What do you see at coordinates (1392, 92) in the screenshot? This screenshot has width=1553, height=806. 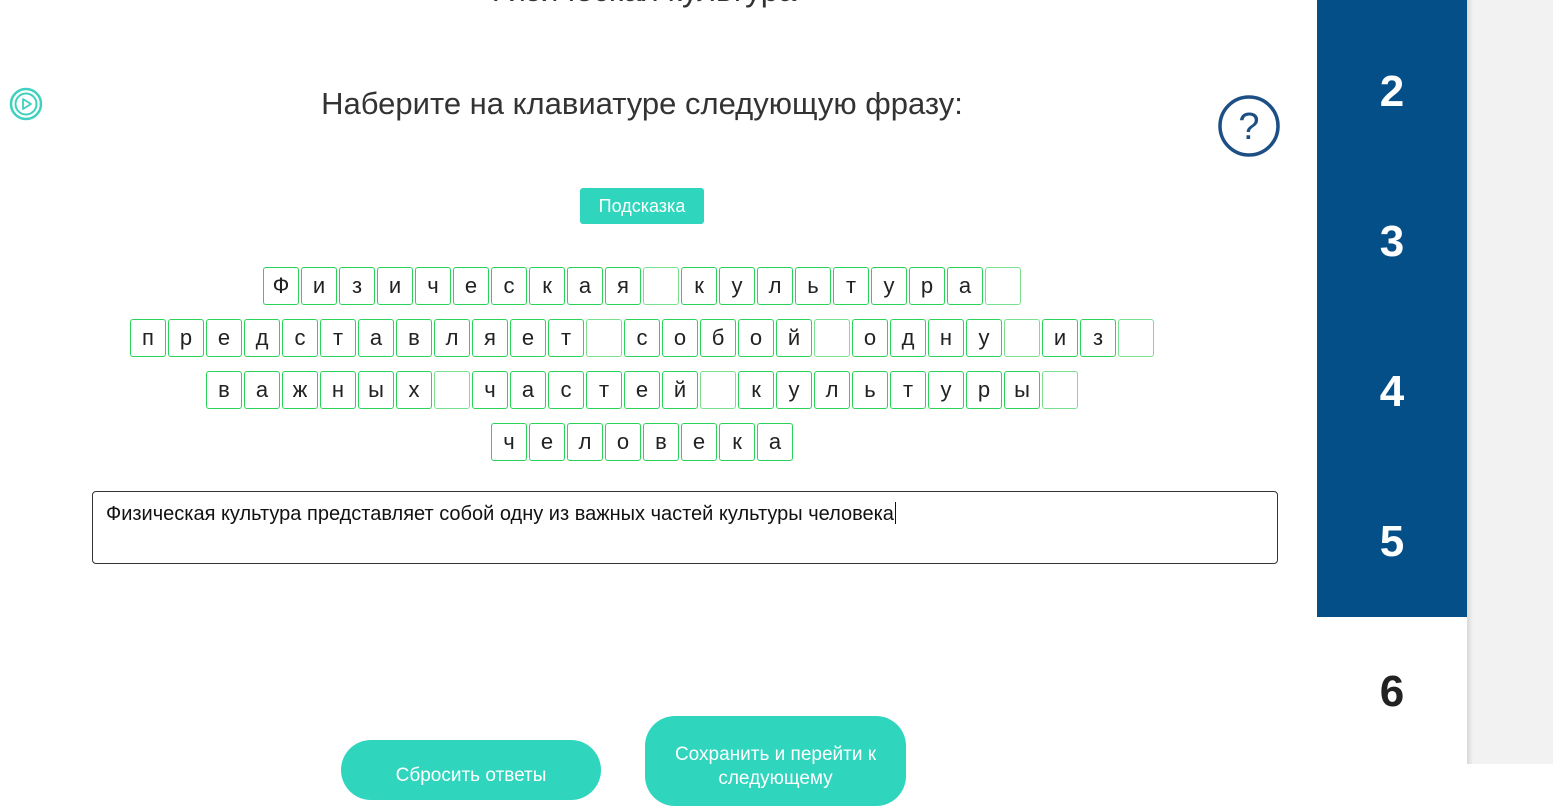 I see `nav-item-2: 2` at bounding box center [1392, 92].